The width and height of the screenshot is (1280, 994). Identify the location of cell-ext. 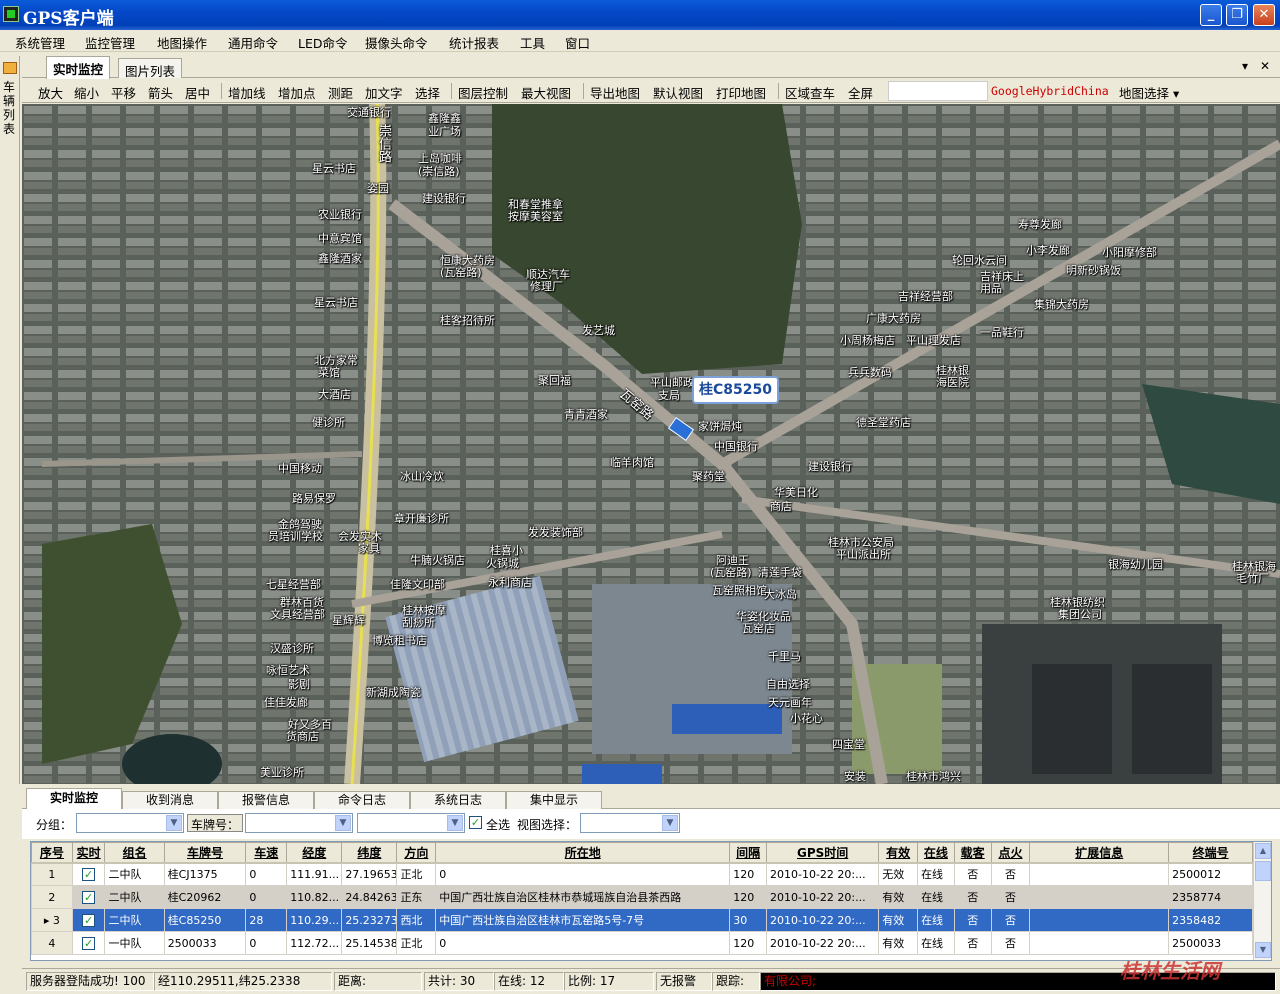
(1099, 920).